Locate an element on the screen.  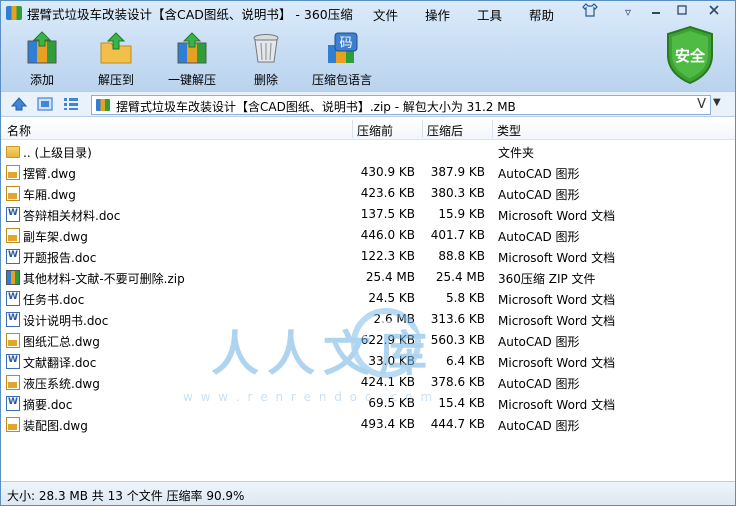
one-click-extract-button: 一键解压 is located at coordinates (192, 59).